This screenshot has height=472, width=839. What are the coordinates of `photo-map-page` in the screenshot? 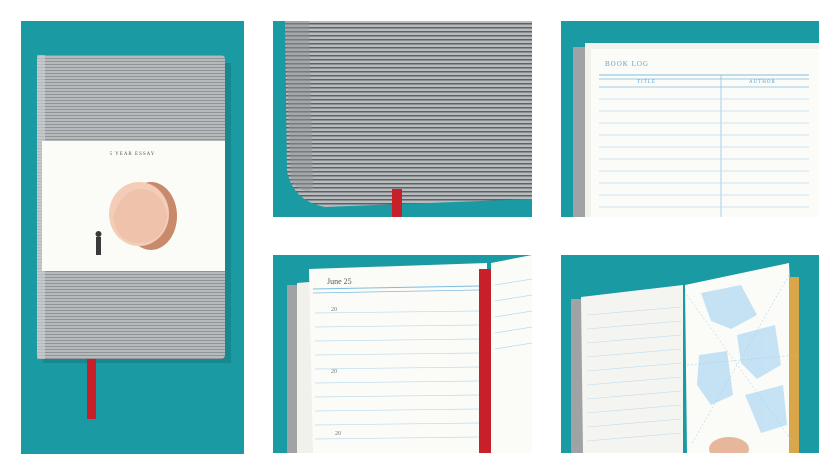 It's located at (690, 354).